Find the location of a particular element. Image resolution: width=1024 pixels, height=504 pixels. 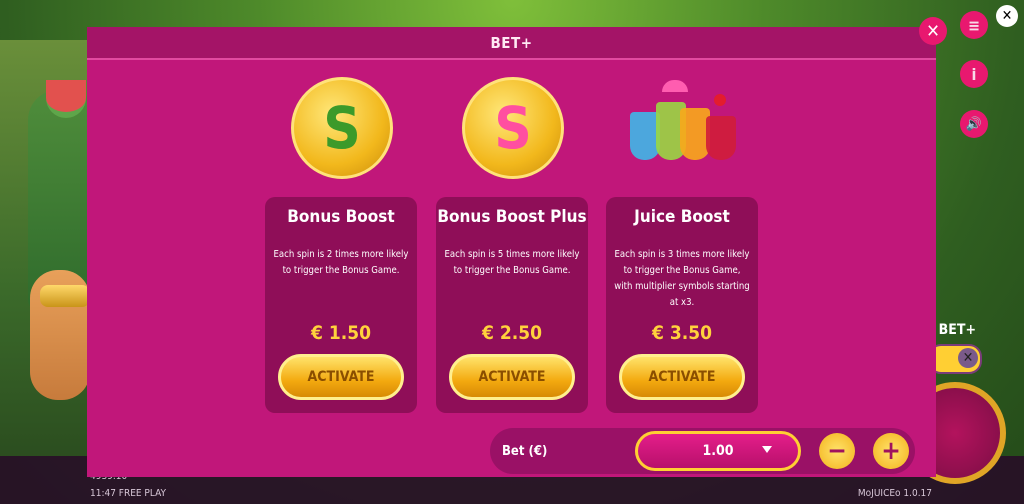

close-icon: ✕ is located at coordinates (933, 31).